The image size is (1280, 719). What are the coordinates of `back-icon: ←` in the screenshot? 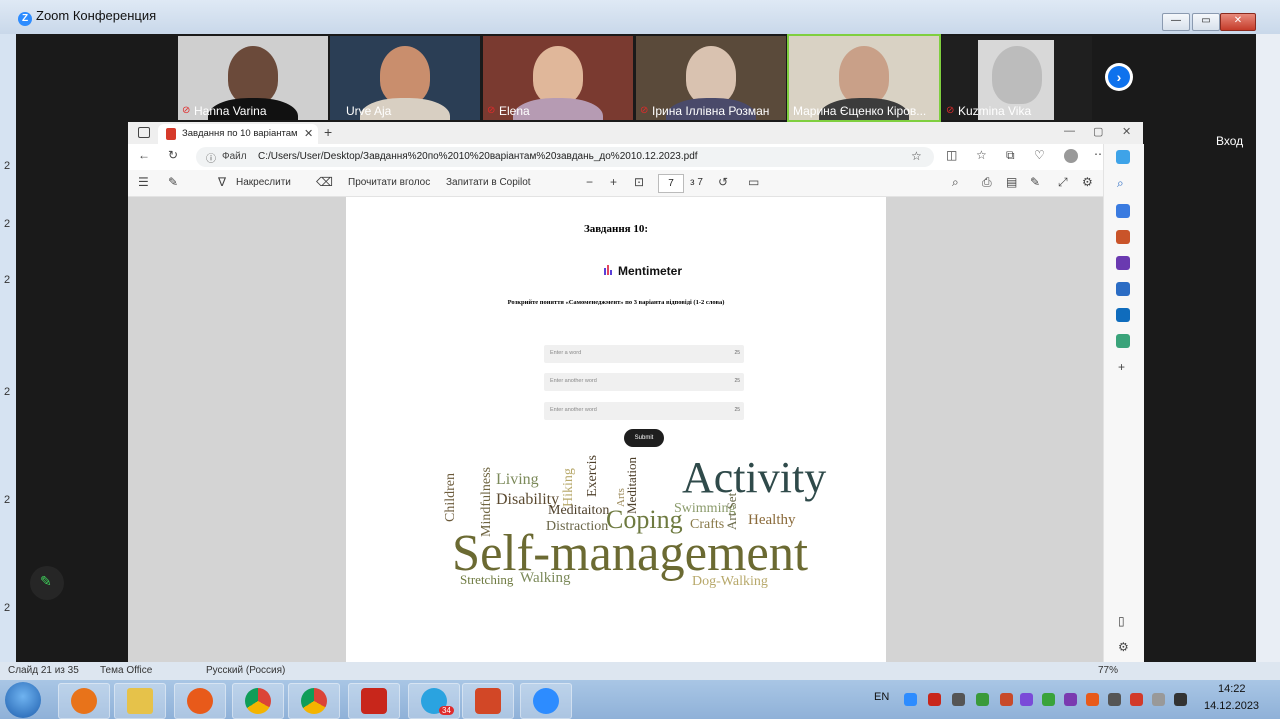 It's located at (144, 155).